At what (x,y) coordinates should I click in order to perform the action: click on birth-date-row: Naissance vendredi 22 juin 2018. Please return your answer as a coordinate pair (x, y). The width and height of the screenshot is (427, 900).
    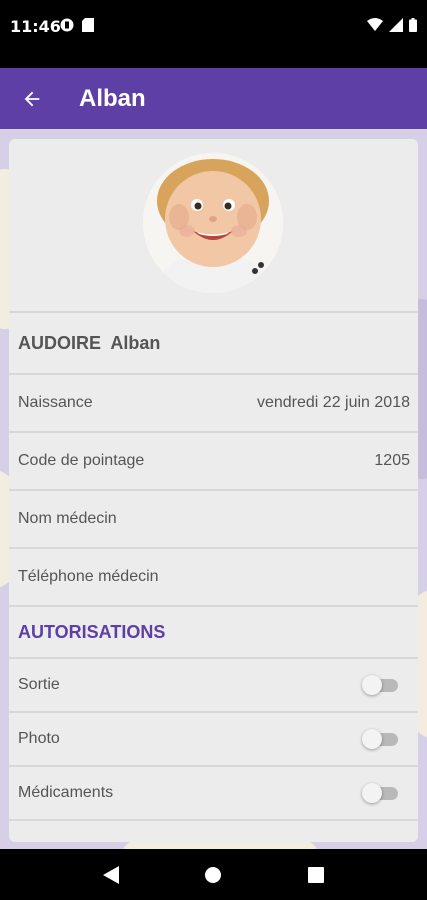
    Looking at the image, I should click on (213, 402).